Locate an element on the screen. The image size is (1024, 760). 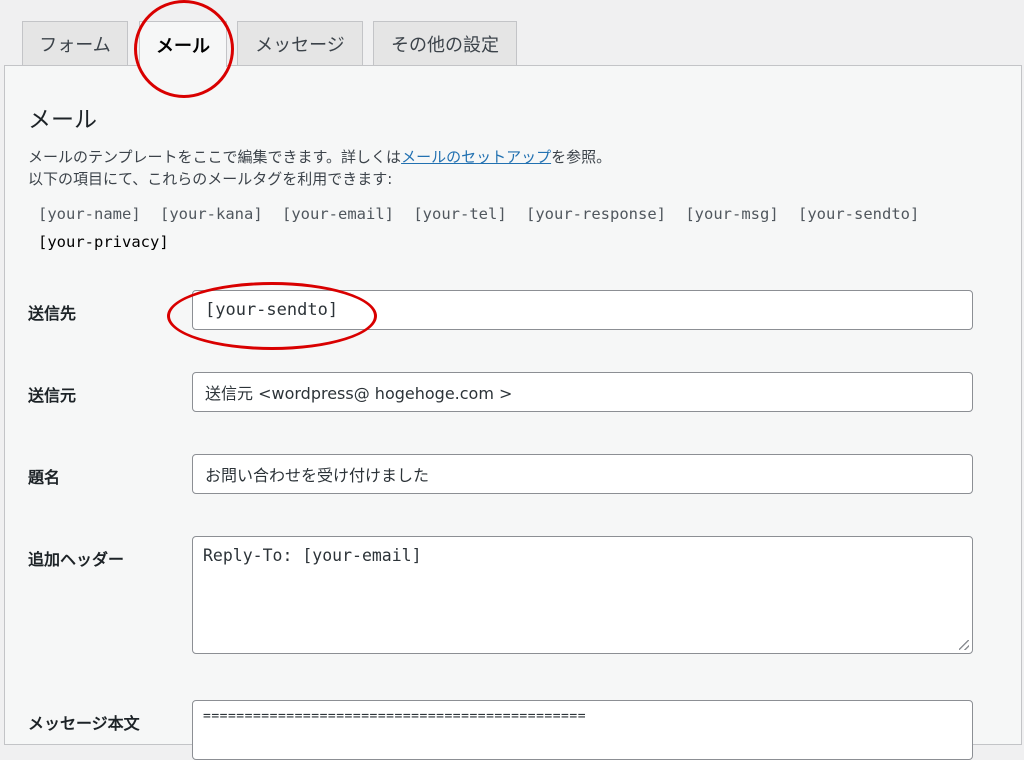
description-line-1: メールのテンプレートをここで編集できます。詳しくはメールのセットアップを参照。 is located at coordinates (319, 157).